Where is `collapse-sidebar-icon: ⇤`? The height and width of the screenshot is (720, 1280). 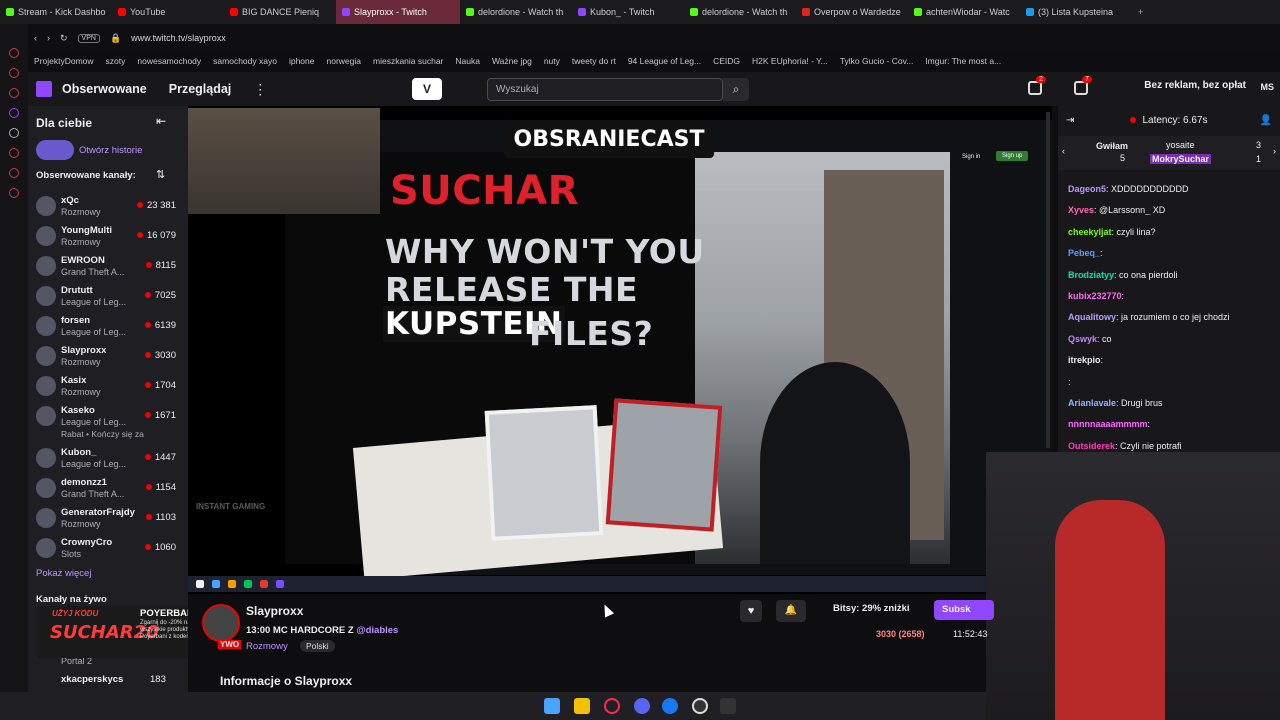
collapse-sidebar-icon: ⇤ is located at coordinates (161, 121).